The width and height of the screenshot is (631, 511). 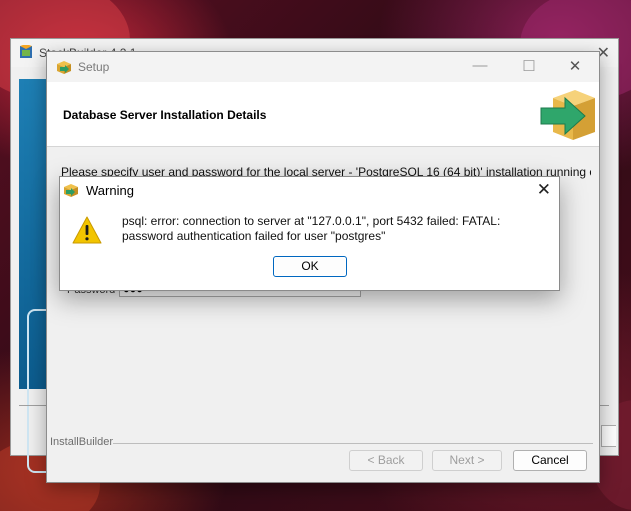 I want to click on back-button: < Back, so click(x=386, y=460).